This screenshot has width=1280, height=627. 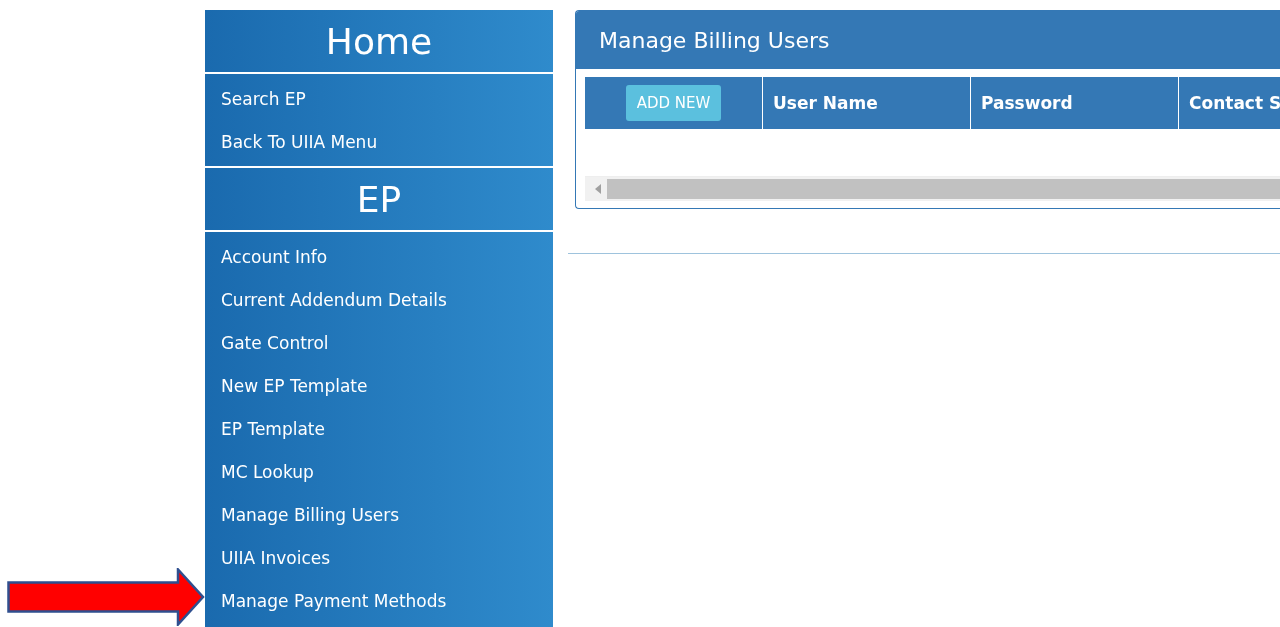 I want to click on menu-link: Manage Payment Methods, so click(x=379, y=600).